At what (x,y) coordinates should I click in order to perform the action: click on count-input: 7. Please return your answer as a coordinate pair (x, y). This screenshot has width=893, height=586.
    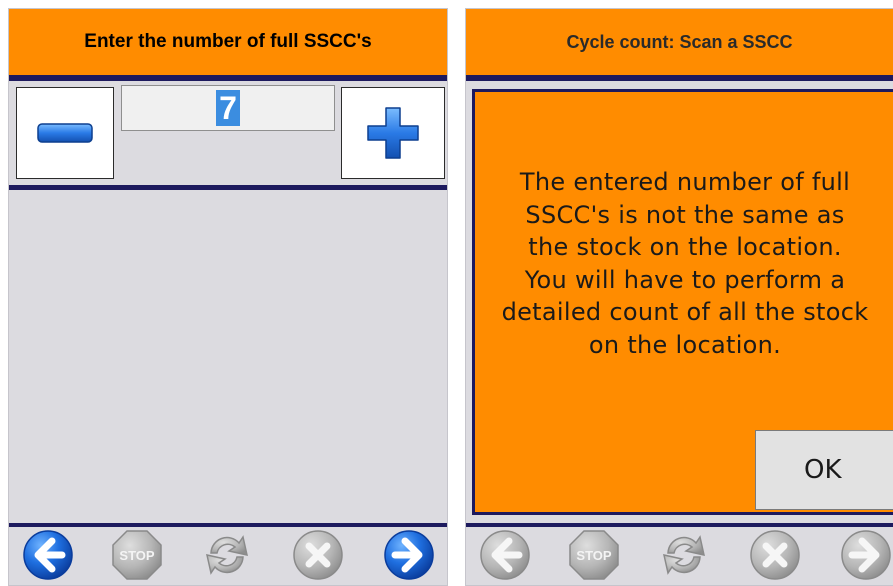
    Looking at the image, I should click on (228, 108).